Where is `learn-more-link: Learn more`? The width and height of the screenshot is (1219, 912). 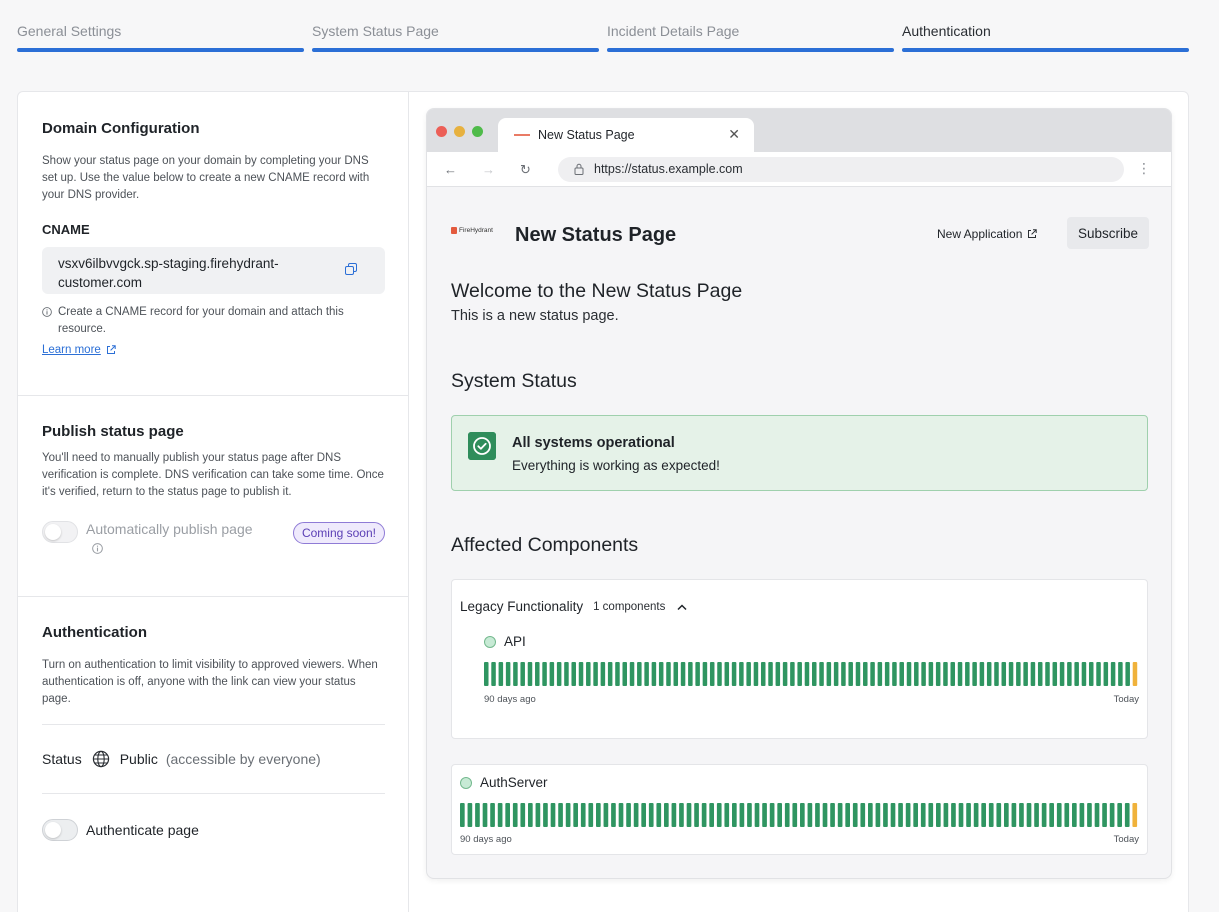
learn-more-link: Learn more is located at coordinates (79, 350).